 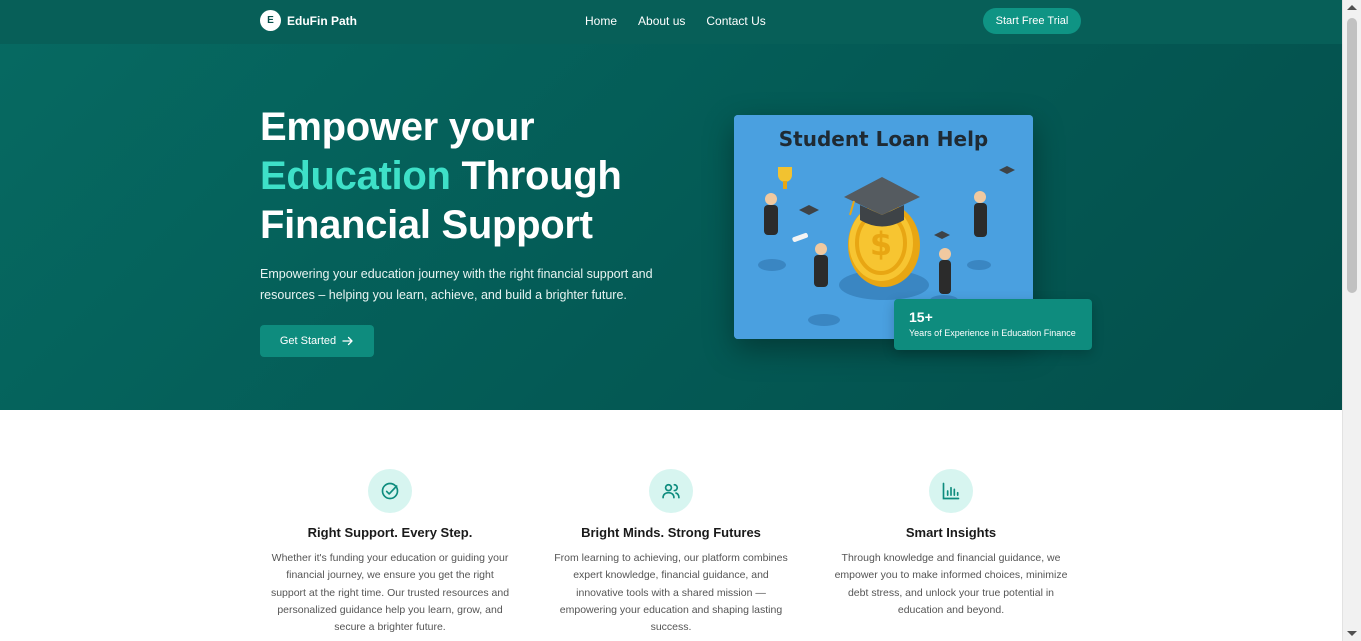 What do you see at coordinates (735, 21) in the screenshot?
I see `nav-link-contact: Contact Us` at bounding box center [735, 21].